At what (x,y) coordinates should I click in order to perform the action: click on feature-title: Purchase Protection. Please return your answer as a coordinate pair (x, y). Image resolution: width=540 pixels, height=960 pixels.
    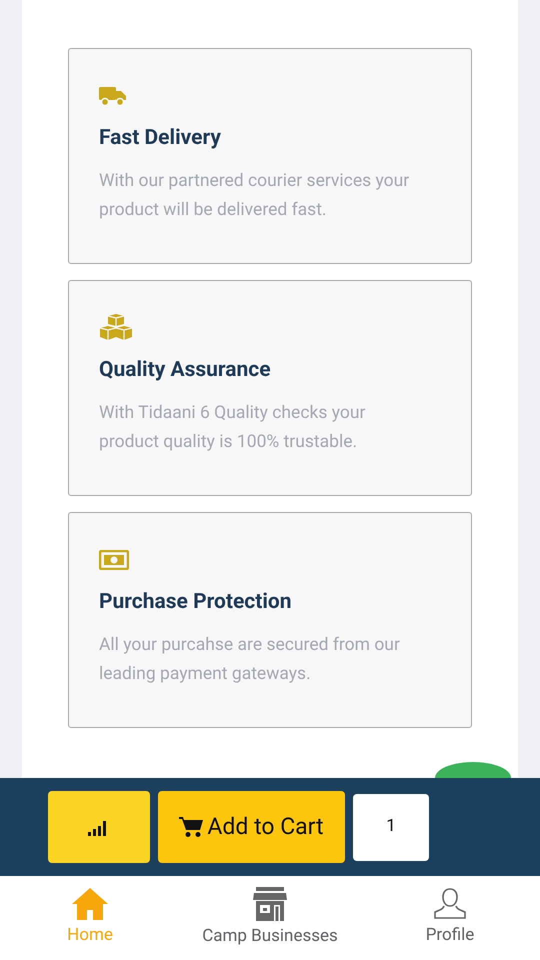
    Looking at the image, I should click on (196, 602).